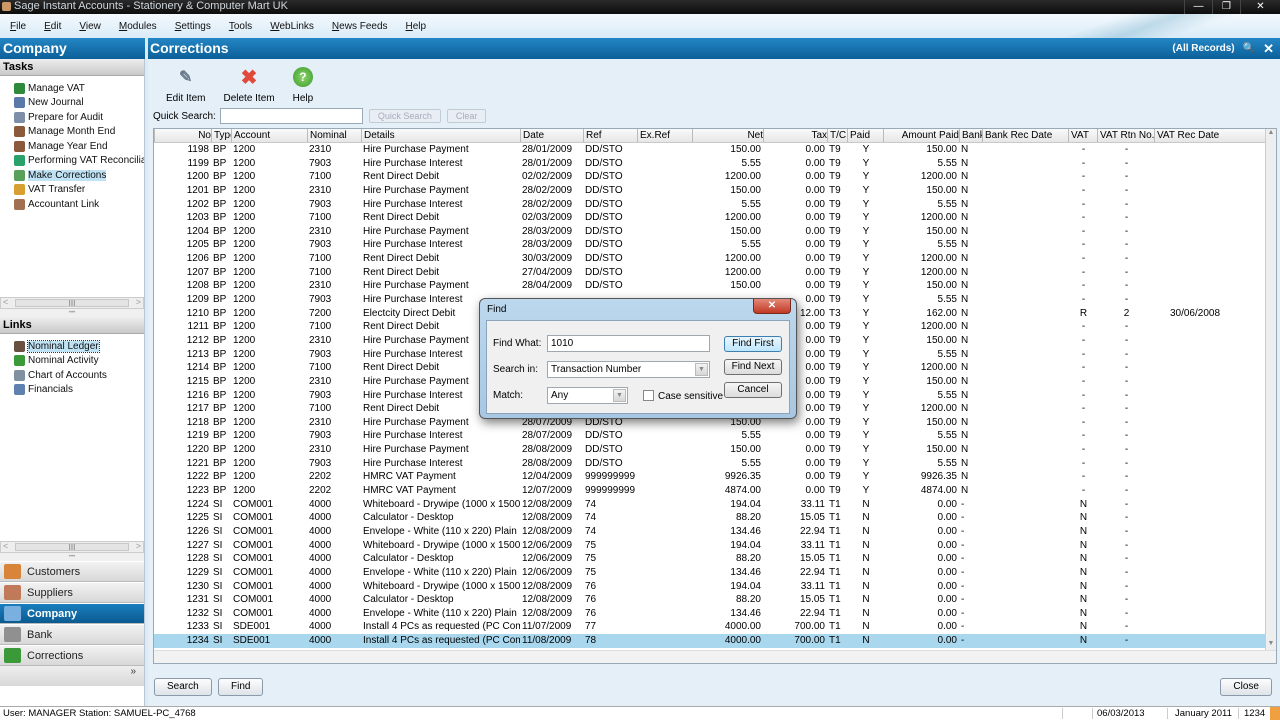  What do you see at coordinates (138, 26) in the screenshot?
I see `menu-modules: Modules` at bounding box center [138, 26].